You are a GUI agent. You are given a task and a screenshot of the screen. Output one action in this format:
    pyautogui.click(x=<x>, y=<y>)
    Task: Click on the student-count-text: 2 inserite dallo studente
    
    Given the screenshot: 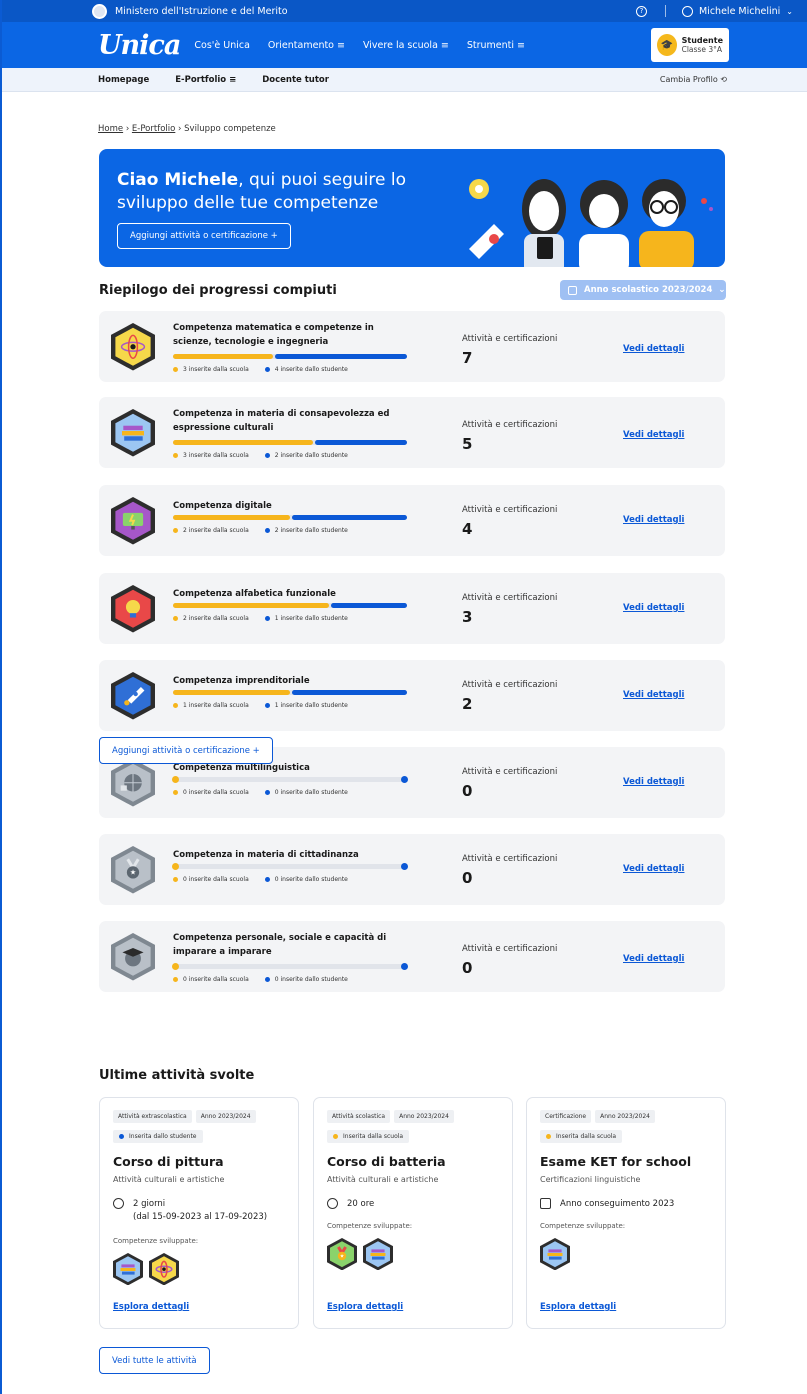 What is the action you would take?
    pyautogui.click(x=311, y=455)
    